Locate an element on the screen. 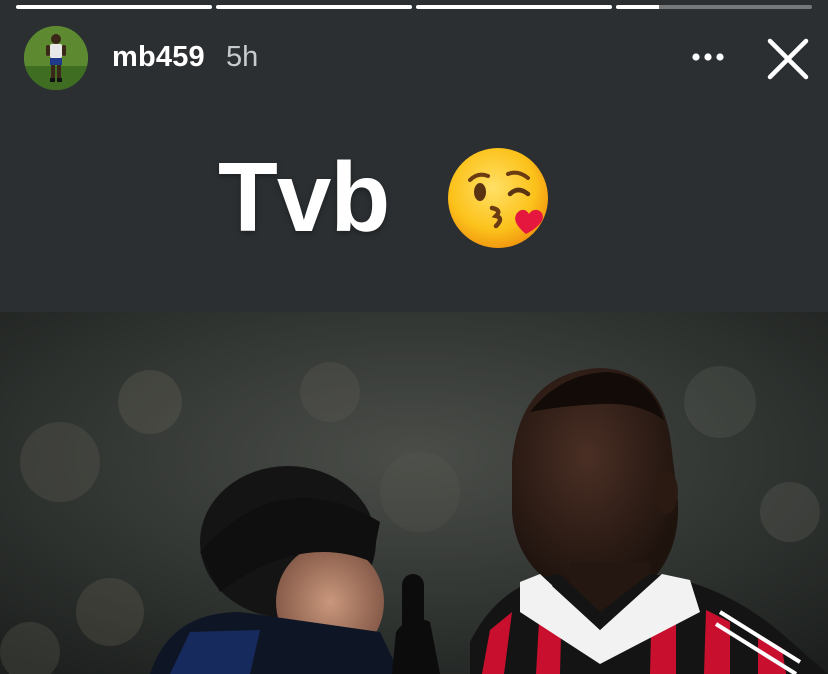 This screenshot has width=828, height=674. more-options-icon is located at coordinates (708, 57).